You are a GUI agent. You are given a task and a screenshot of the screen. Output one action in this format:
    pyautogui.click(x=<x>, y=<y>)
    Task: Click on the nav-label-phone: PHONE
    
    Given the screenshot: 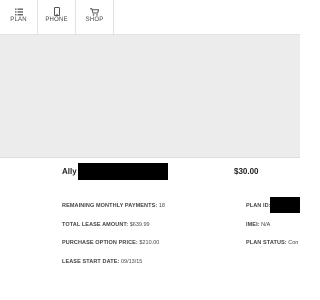 What is the action you would take?
    pyautogui.click(x=56, y=20)
    